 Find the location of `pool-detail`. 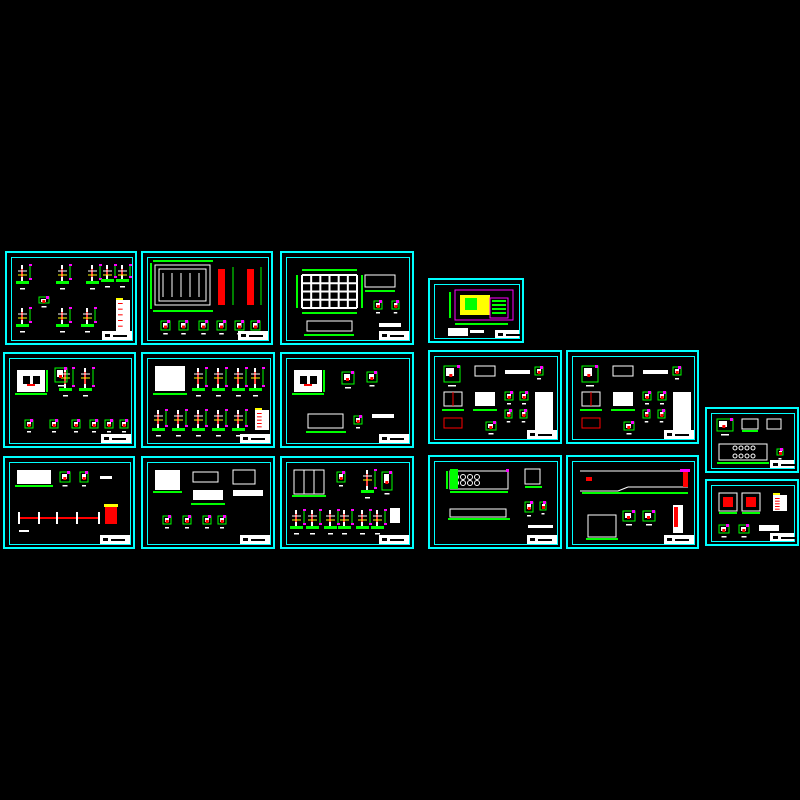

pool-detail is located at coordinates (591, 423).